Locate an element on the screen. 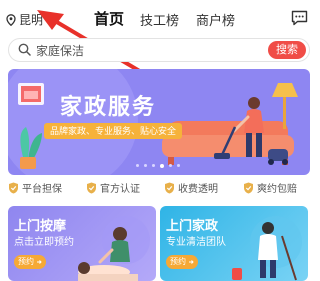 The height and width of the screenshot is (281, 320). card-title: 上门家政 is located at coordinates (192, 225).